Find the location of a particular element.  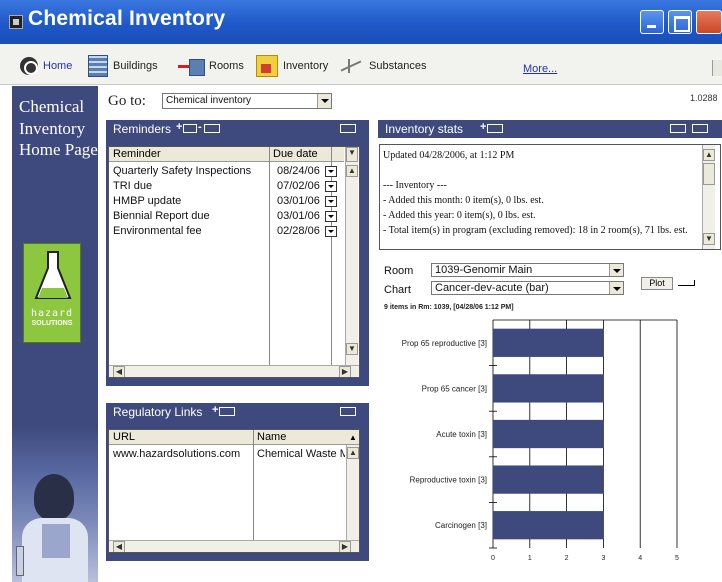

stats-line: --- Inventory --- is located at coordinates (415, 185).